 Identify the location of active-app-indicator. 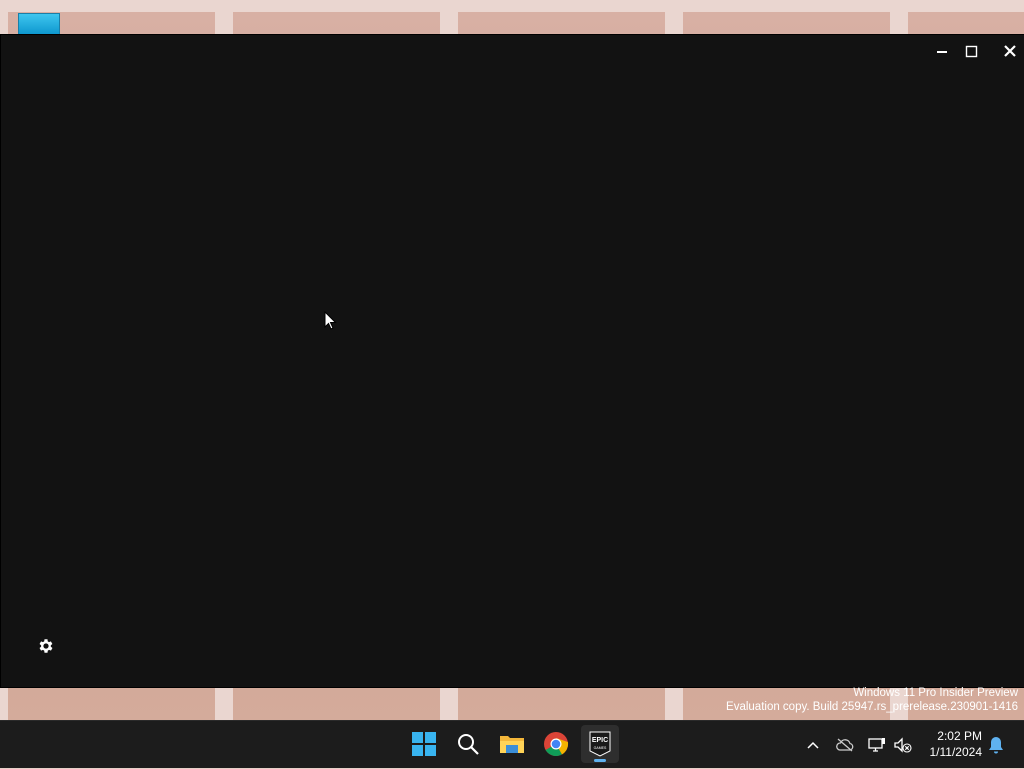
(600, 760).